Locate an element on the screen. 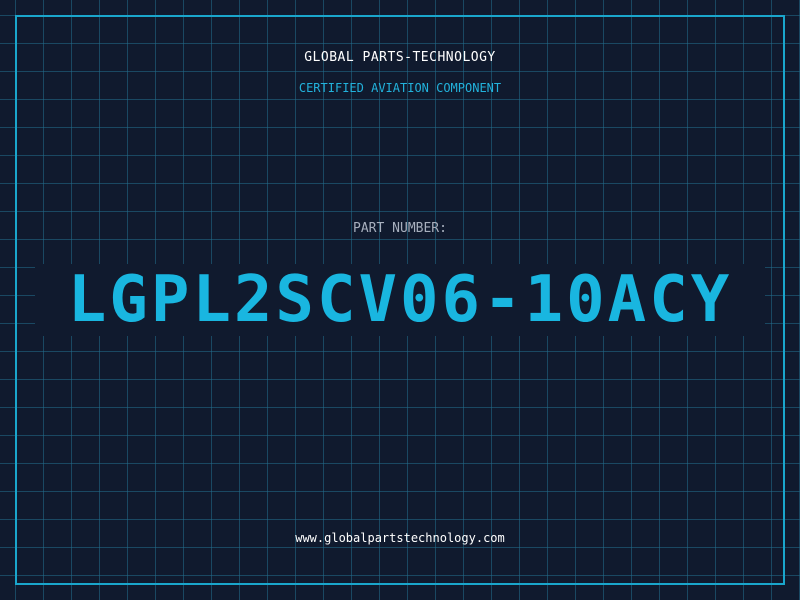 The width and height of the screenshot is (800, 600). website-url: www.globalpartstechnology.com is located at coordinates (400, 538).